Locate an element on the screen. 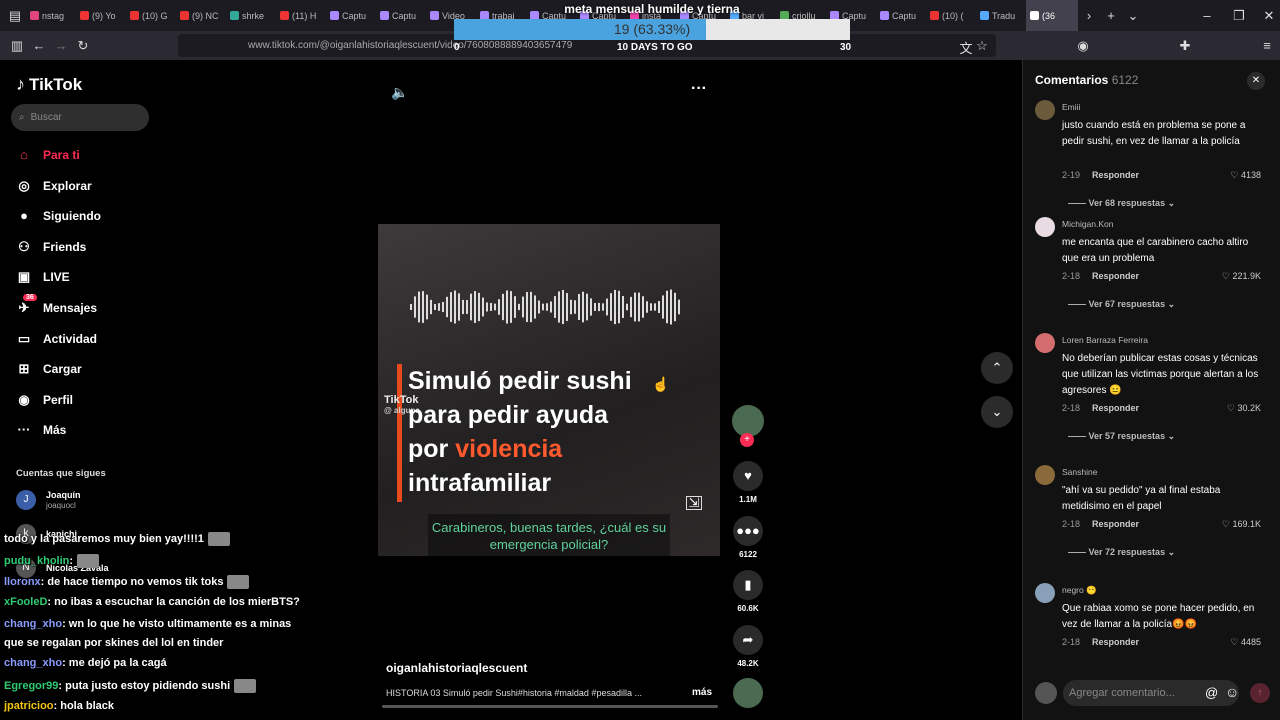 The height and width of the screenshot is (720, 1280). sidebar-item-perfil: ◉ Perfil is located at coordinates (44, 400).